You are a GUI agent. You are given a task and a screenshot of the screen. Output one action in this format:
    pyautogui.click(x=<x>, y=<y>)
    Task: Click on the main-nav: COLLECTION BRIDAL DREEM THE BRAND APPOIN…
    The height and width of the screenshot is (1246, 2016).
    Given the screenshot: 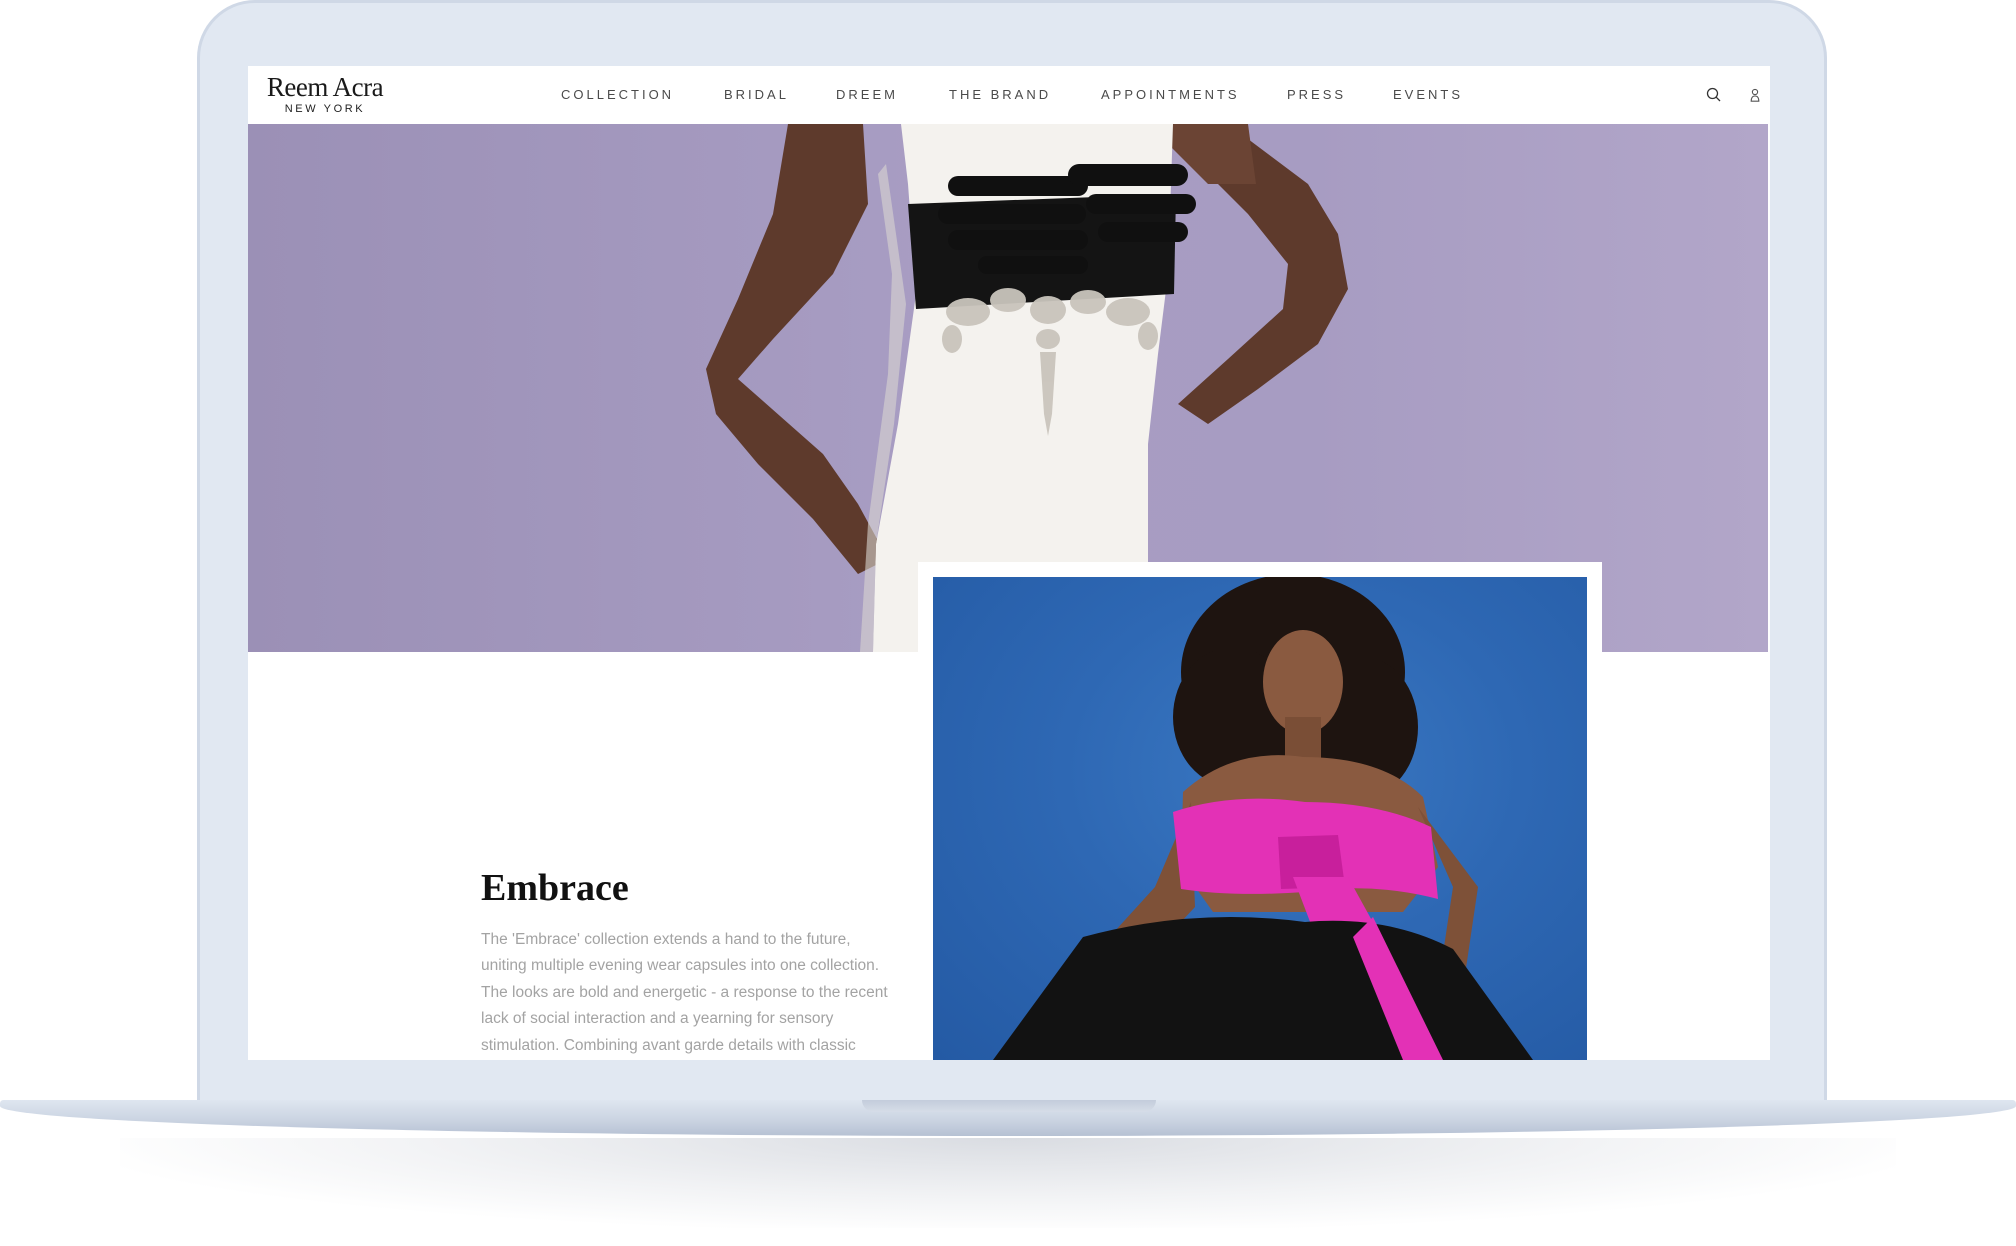 What is the action you would take?
    pyautogui.click(x=1009, y=96)
    